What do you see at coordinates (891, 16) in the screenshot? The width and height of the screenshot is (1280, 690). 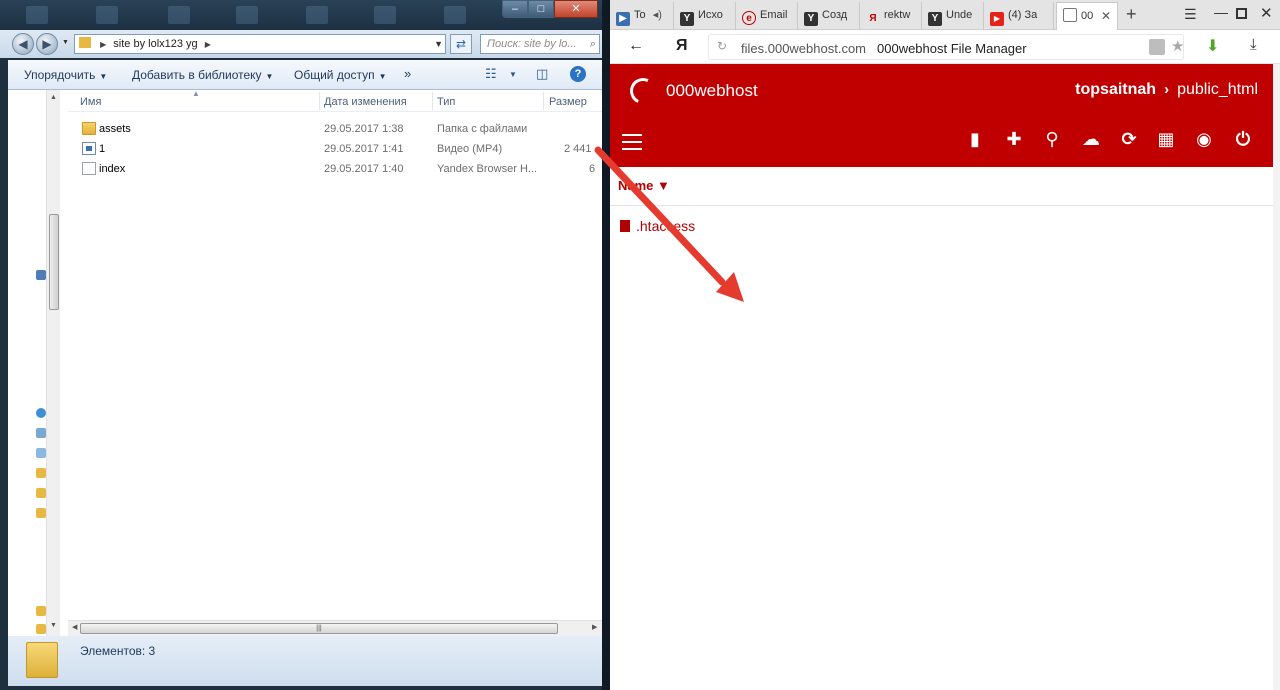 I see `browser-tab: Яrektw` at bounding box center [891, 16].